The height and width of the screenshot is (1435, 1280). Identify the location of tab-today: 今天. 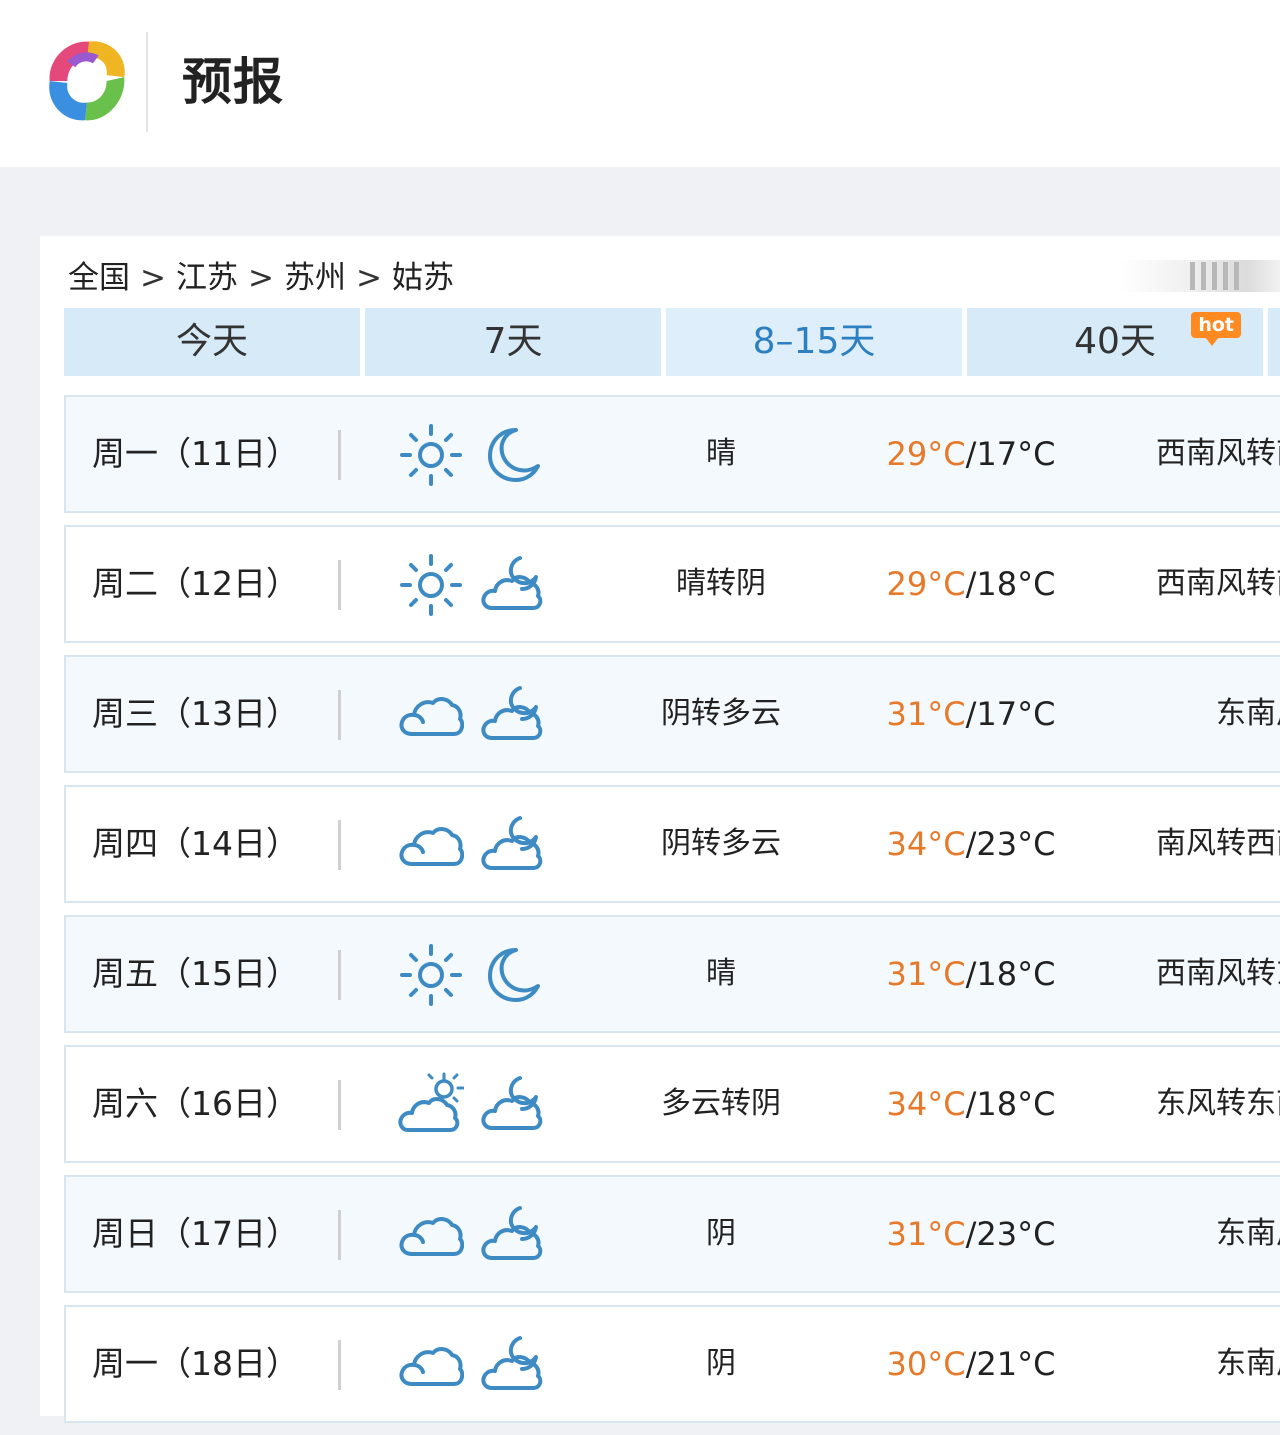
(212, 342).